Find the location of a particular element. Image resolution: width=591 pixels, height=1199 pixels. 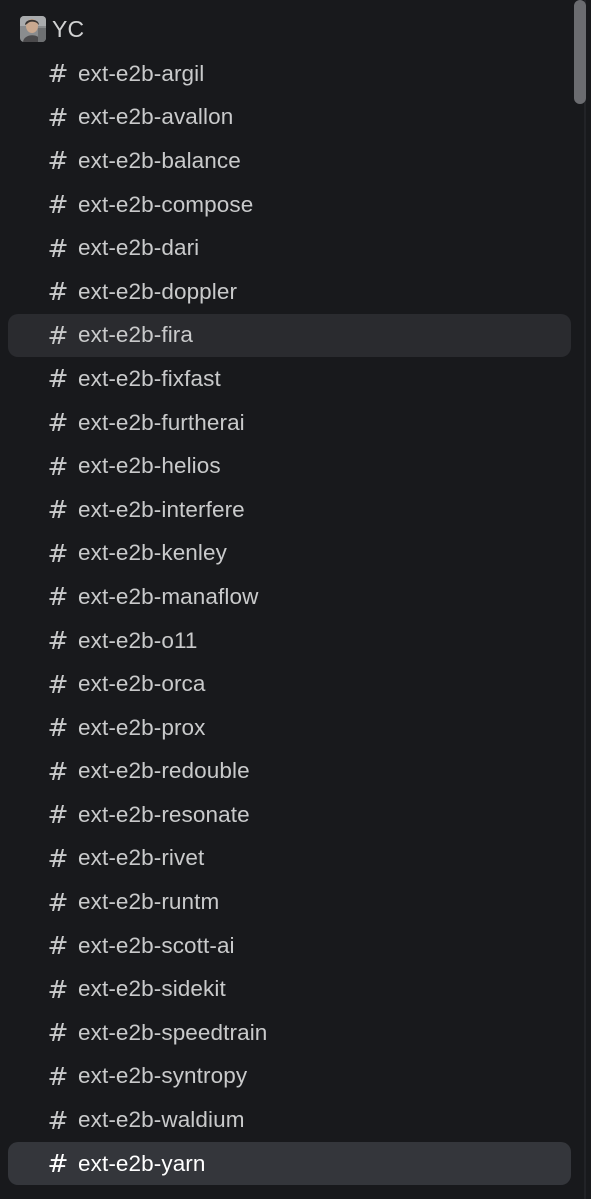

channel-name: ext-e2b-sidekit is located at coordinates (152, 989).